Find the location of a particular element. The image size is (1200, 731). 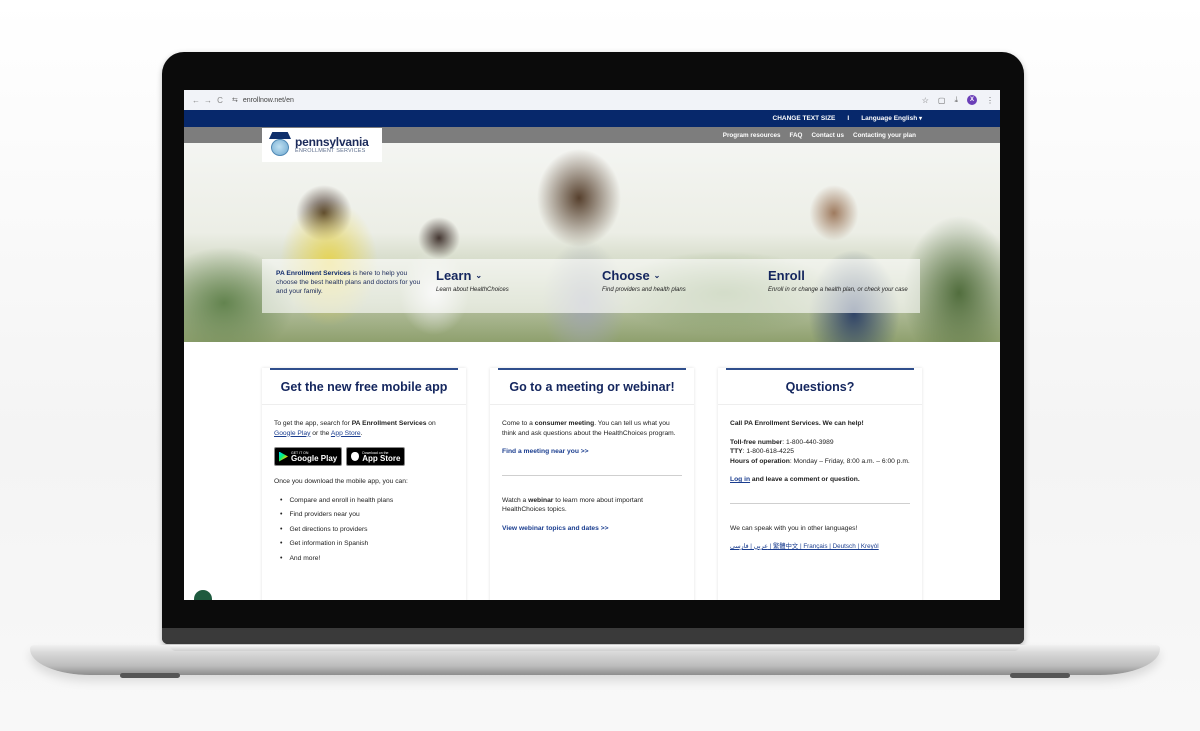

extensions-icon: ▢ is located at coordinates (942, 100).